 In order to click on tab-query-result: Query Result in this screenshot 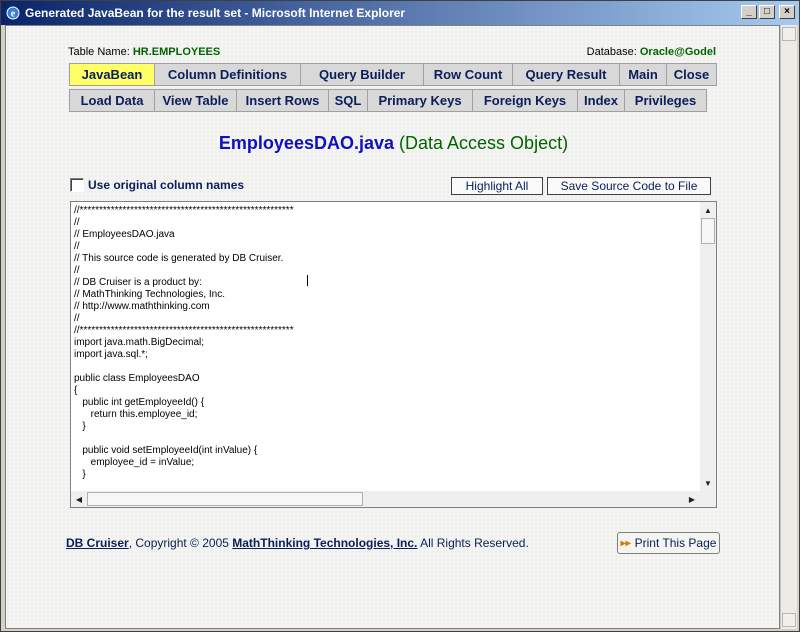, I will do `click(566, 74)`.